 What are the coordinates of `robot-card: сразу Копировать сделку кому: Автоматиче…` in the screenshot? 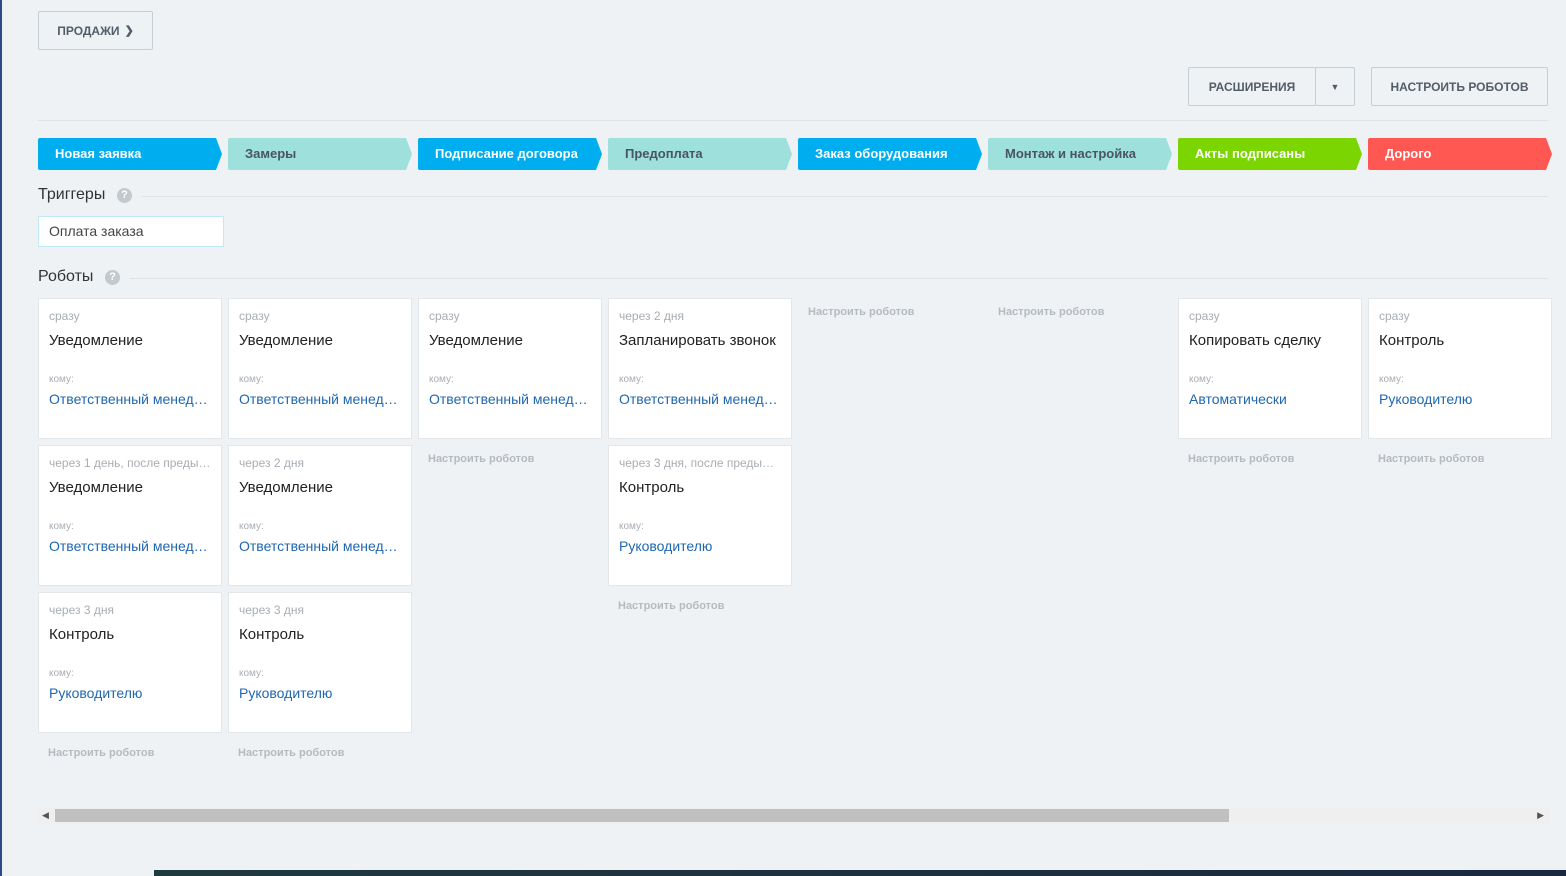 It's located at (1270, 368).